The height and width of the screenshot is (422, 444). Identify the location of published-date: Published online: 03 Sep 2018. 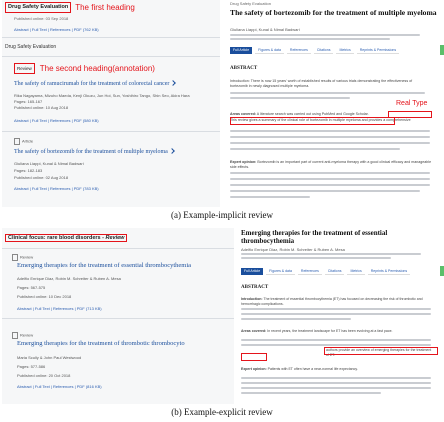
(41, 18).